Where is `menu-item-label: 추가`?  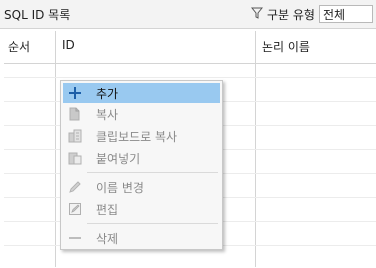
menu-item-label: 추가 is located at coordinates (107, 93).